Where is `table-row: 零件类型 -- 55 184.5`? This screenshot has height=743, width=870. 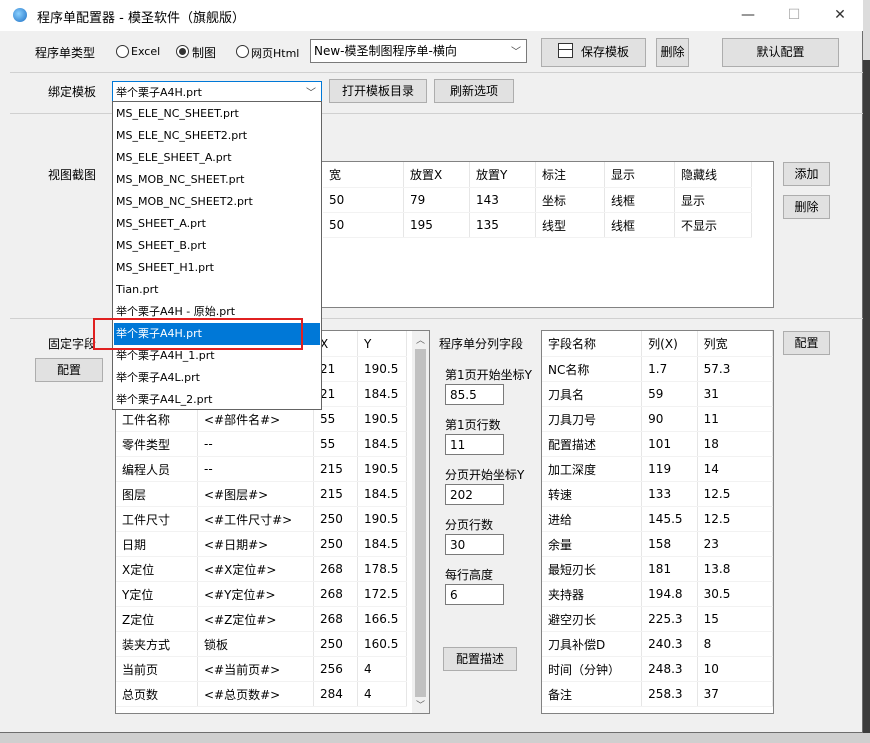 table-row: 零件类型 -- 55 184.5 is located at coordinates (261, 444).